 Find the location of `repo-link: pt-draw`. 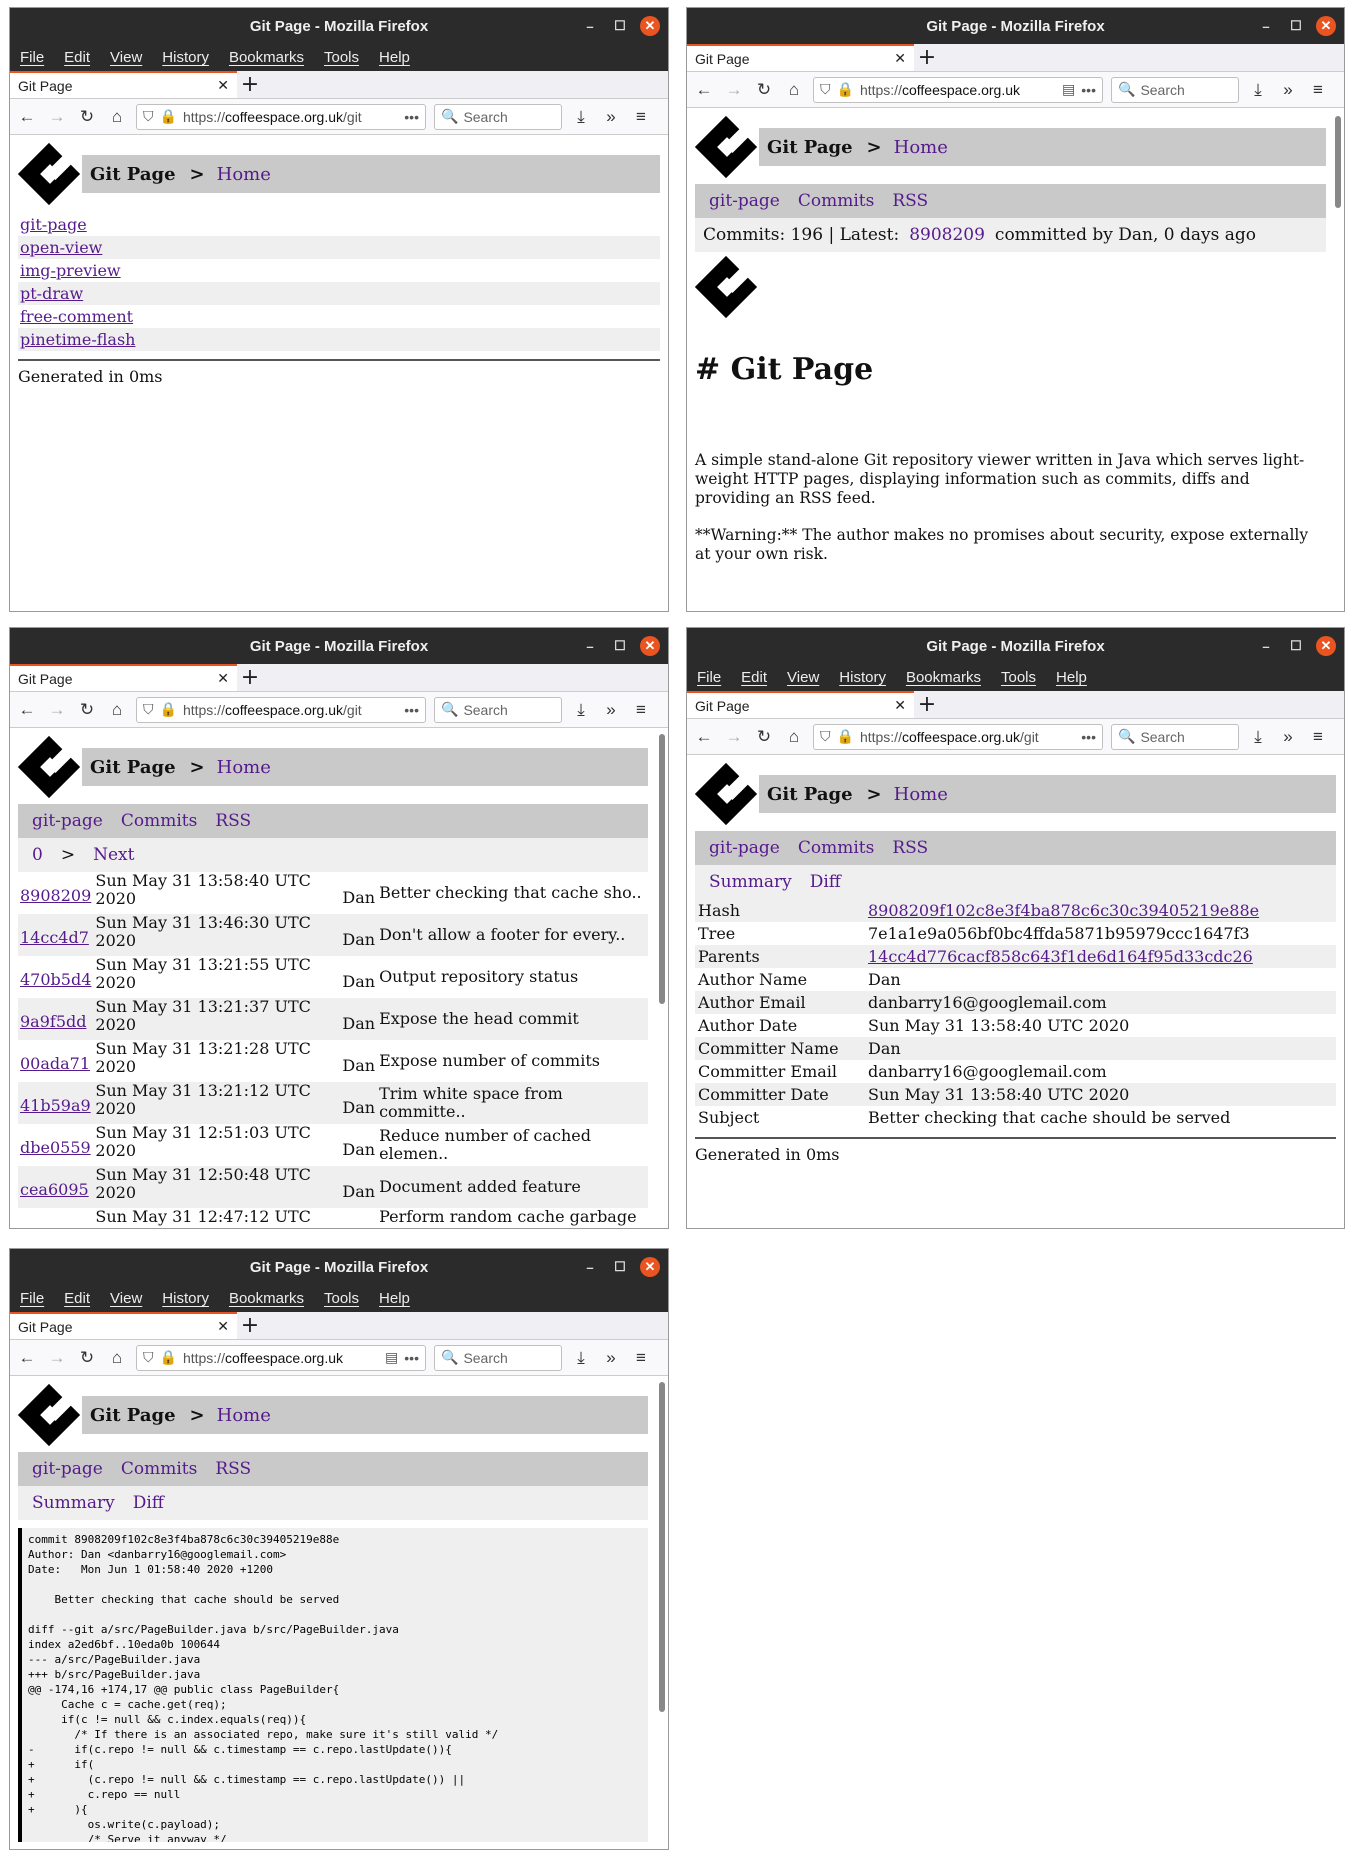

repo-link: pt-draw is located at coordinates (51, 293).